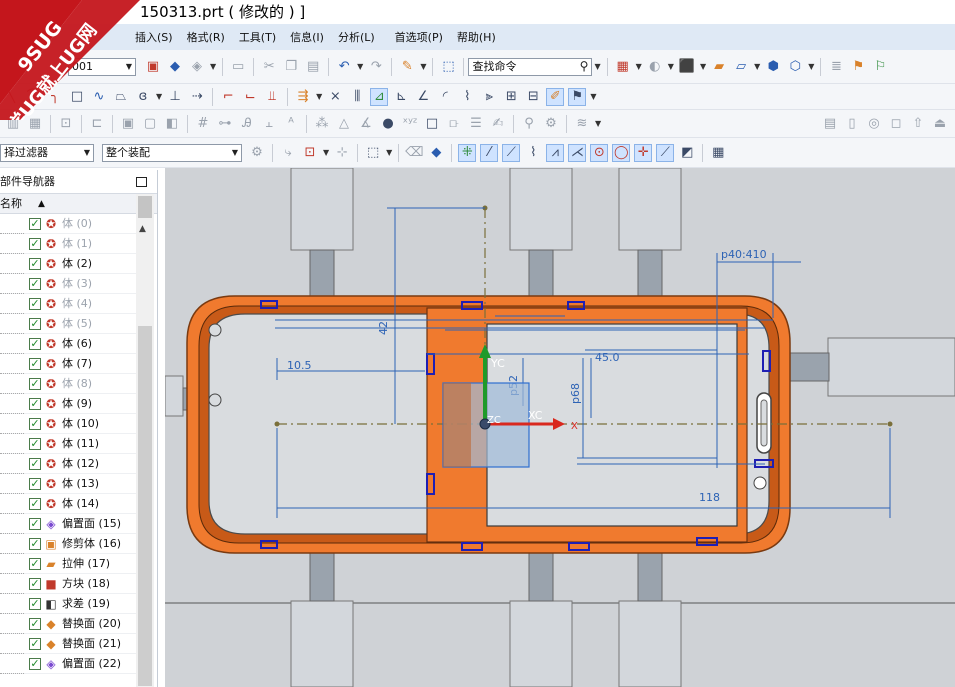 The height and width of the screenshot is (687, 955). Describe the element at coordinates (35, 124) in the screenshot. I see `grid-icon: ▦` at that location.